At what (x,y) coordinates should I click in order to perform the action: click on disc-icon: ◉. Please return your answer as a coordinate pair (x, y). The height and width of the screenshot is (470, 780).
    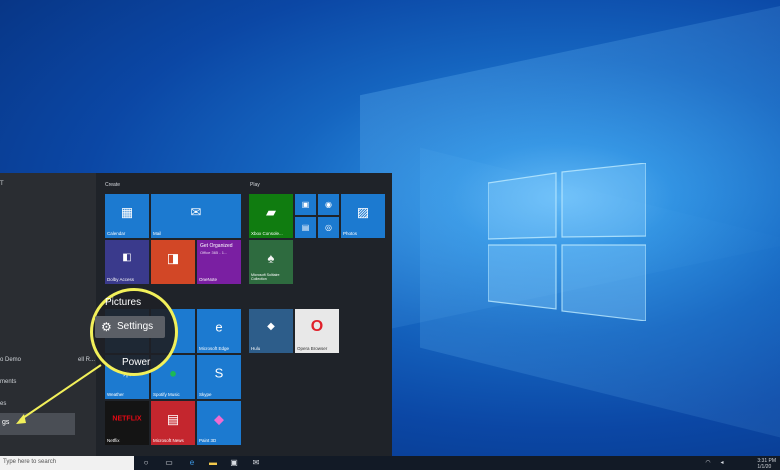
    Looking at the image, I should click on (328, 204).